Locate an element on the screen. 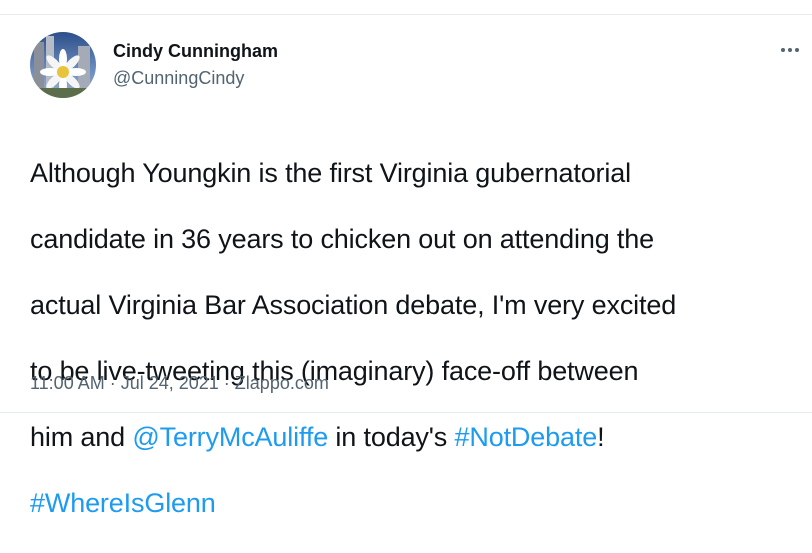  tweet-date: Jul 24, 2021 is located at coordinates (170, 383).